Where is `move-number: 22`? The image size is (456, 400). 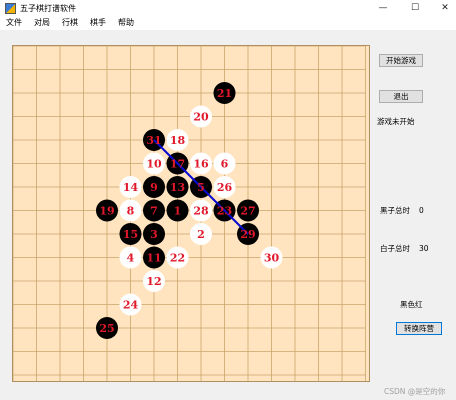
move-number: 22 is located at coordinates (177, 258).